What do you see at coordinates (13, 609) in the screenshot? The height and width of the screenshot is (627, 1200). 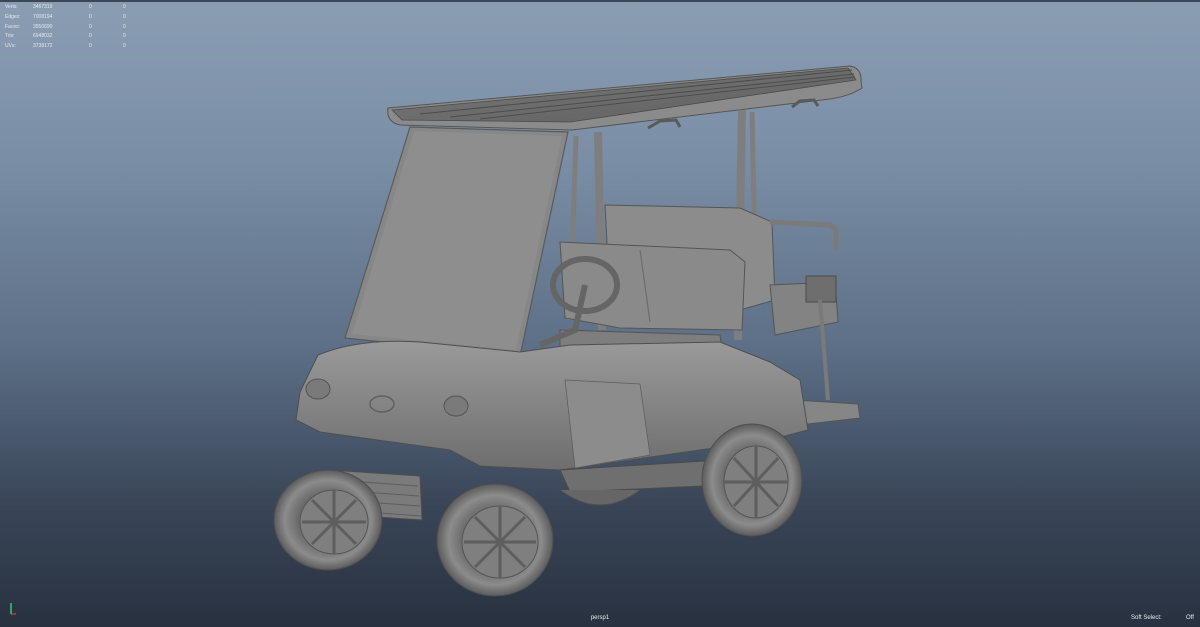 I see `view-axis-icon` at bounding box center [13, 609].